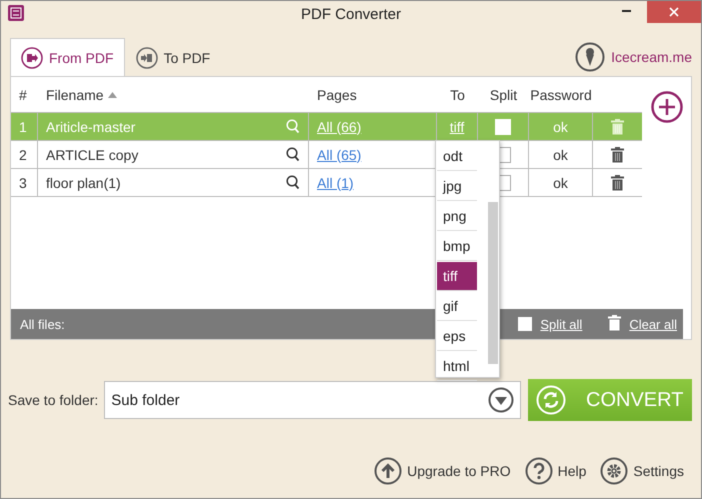 Image resolution: width=702 pixels, height=499 pixels. I want to click on column-header: Password, so click(561, 95).